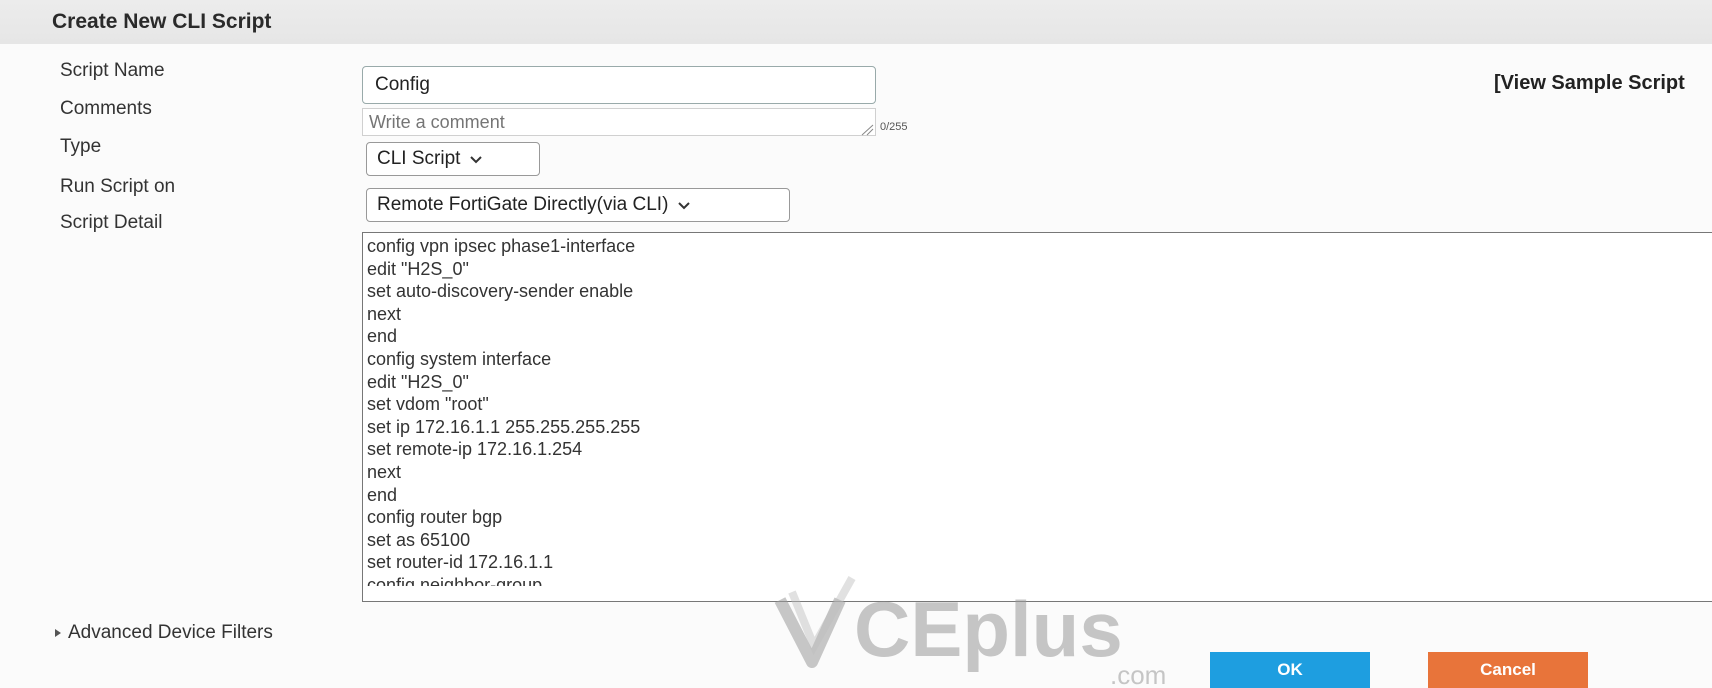 The height and width of the screenshot is (688, 1712). Describe the element at coordinates (435, 517) in the screenshot. I see `script-line: config router bgp` at that location.